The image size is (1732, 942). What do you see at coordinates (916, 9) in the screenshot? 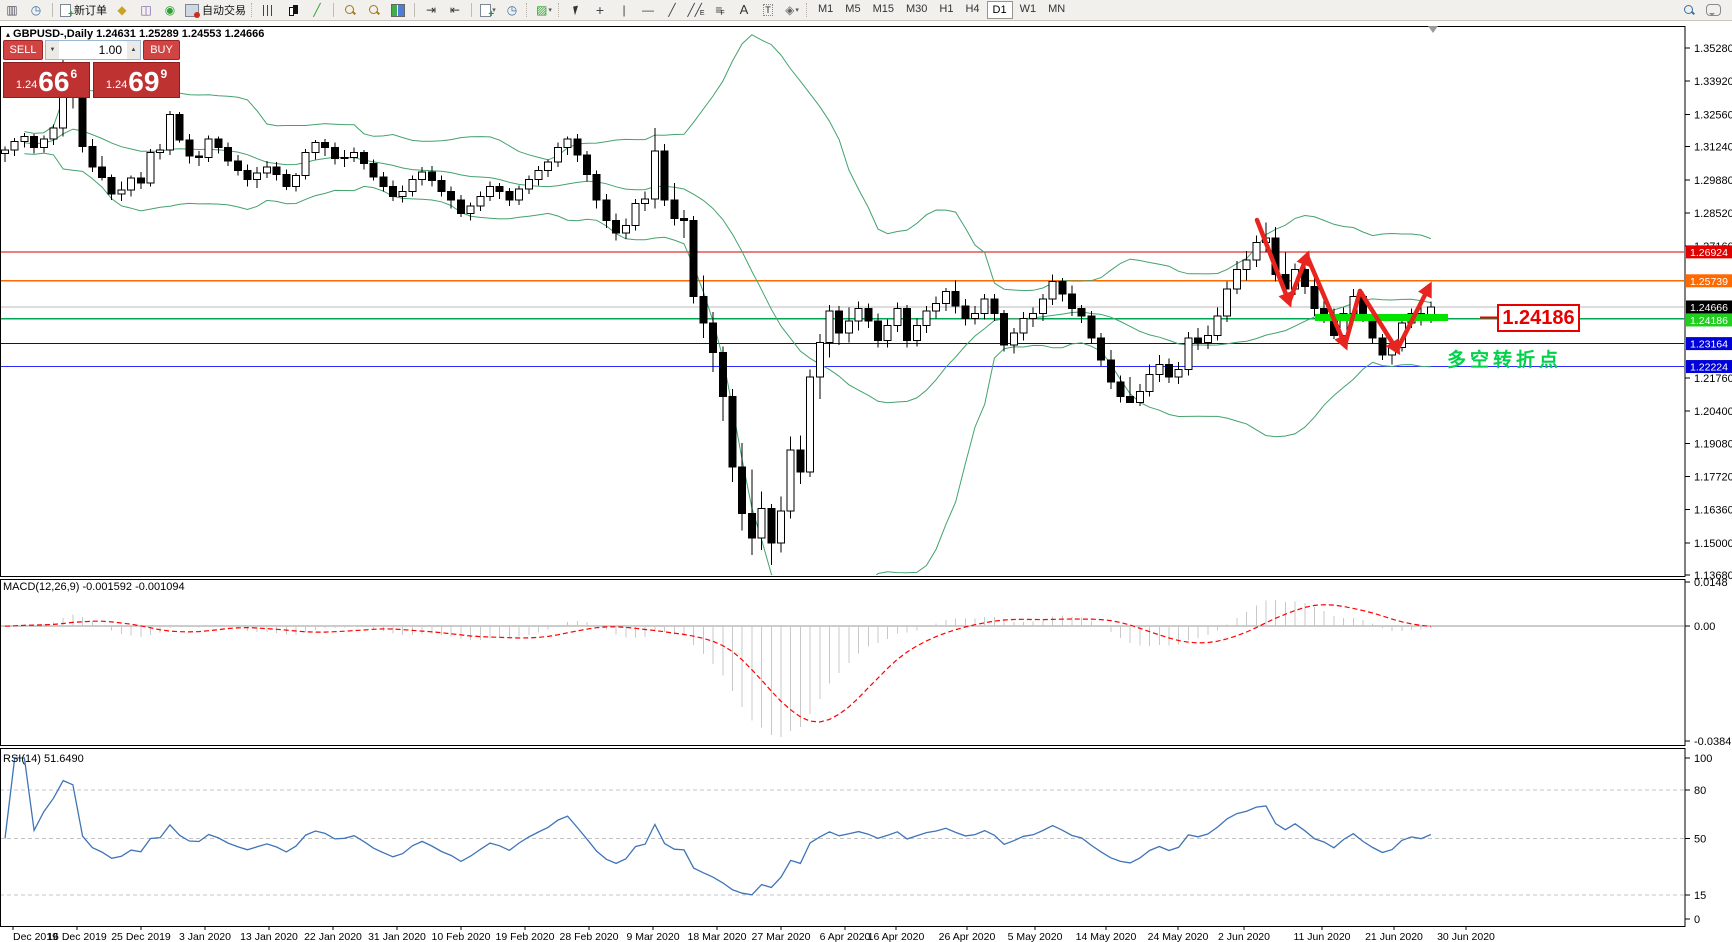
I see `timeframe-button-M30: M30` at bounding box center [916, 9].